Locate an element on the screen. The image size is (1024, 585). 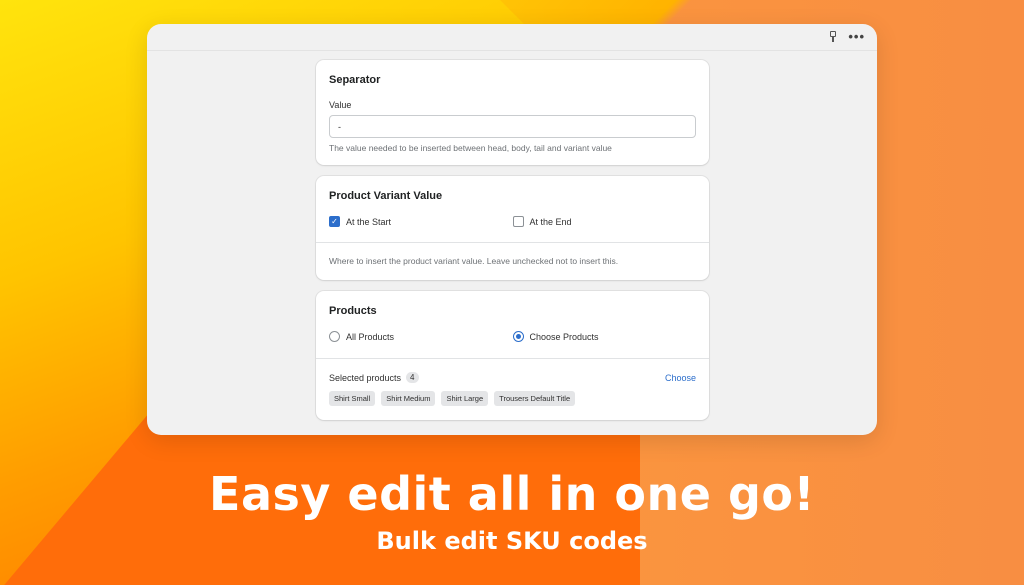
all-products-label: All Products is located at coordinates (370, 336).